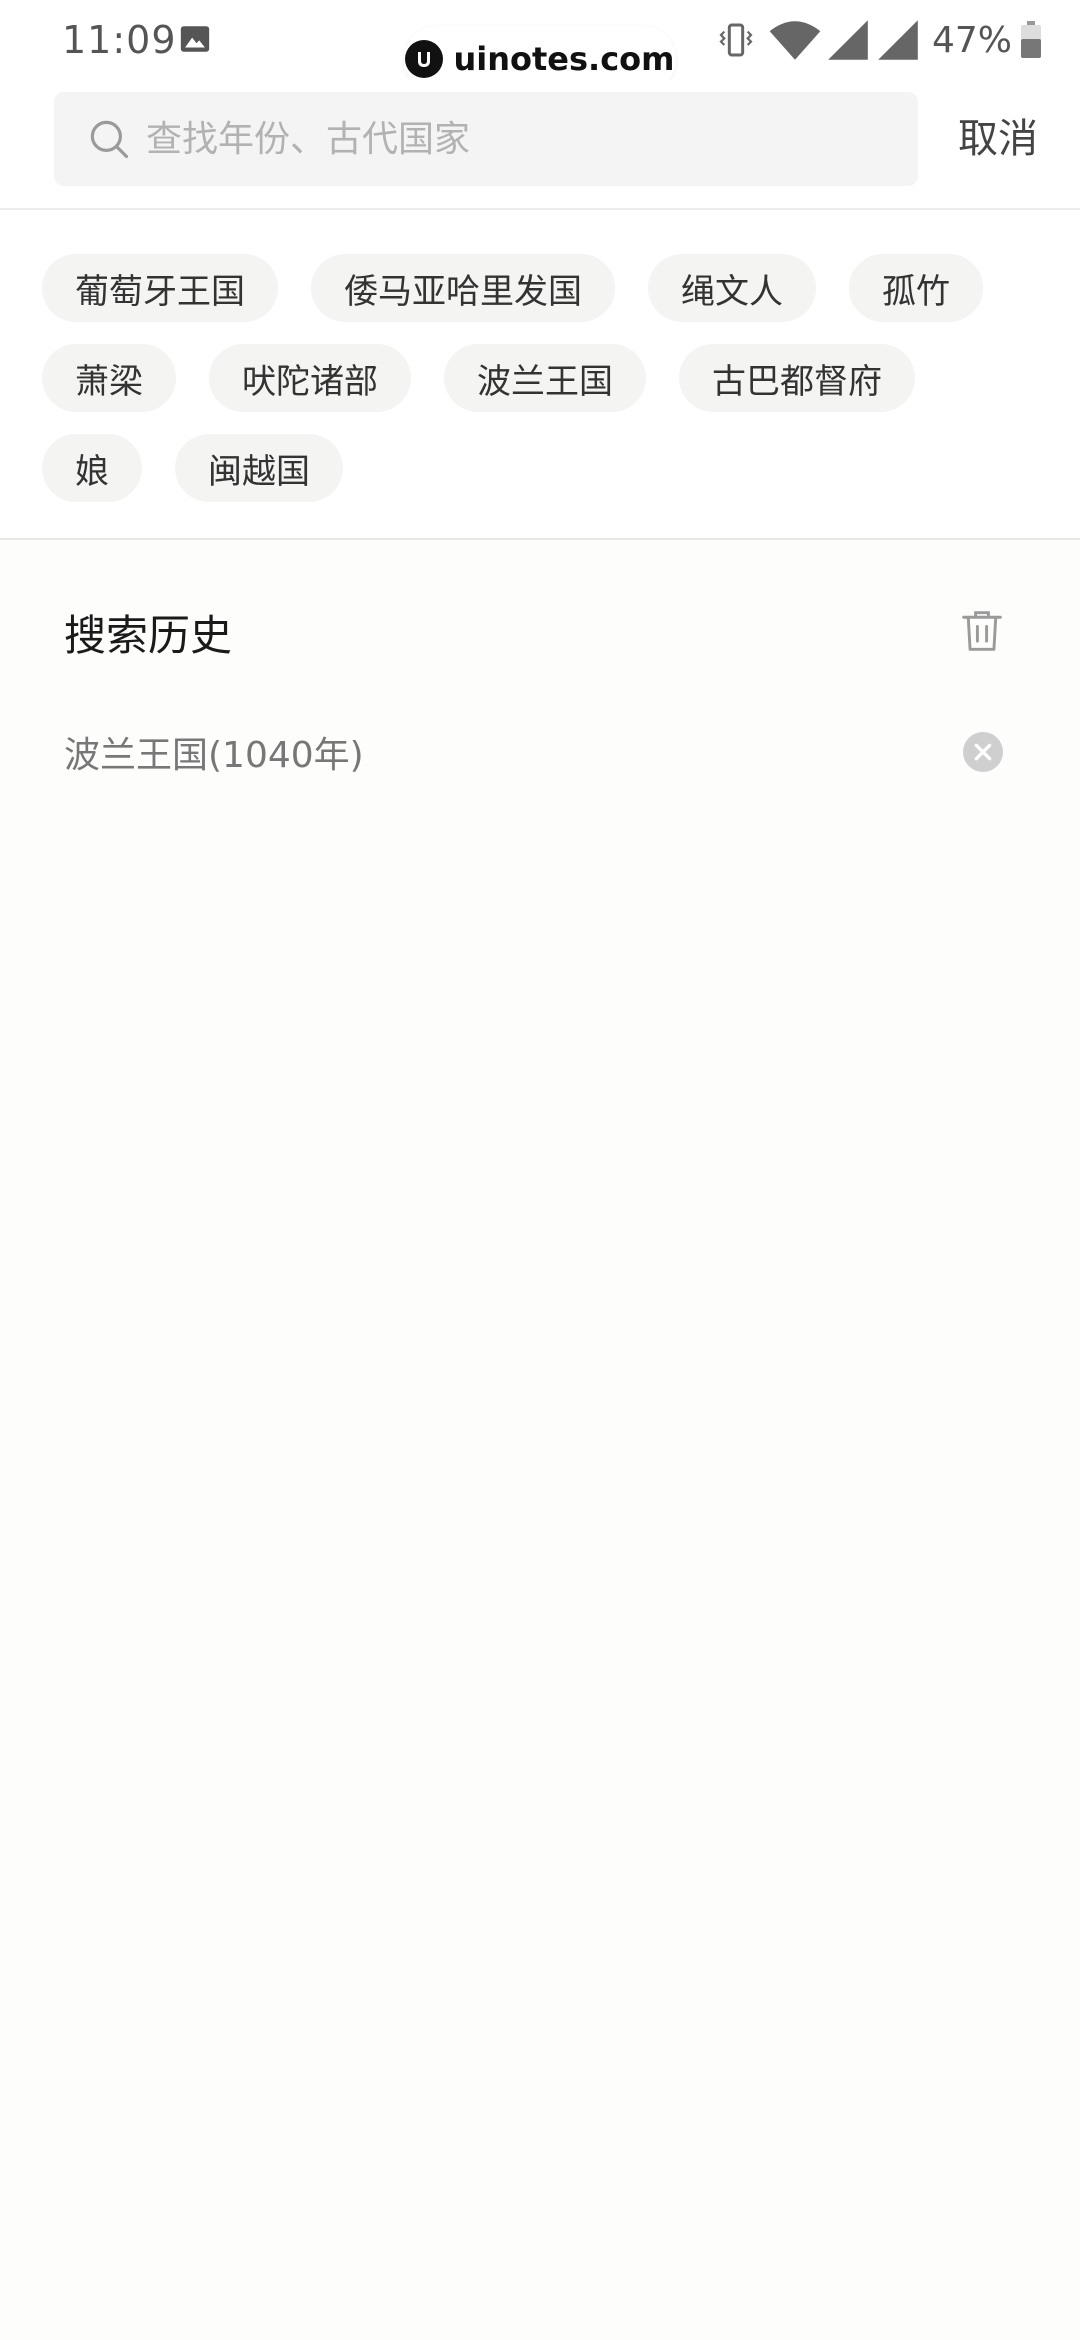 Image resolution: width=1080 pixels, height=2340 pixels. I want to click on search-box, so click(486, 139).